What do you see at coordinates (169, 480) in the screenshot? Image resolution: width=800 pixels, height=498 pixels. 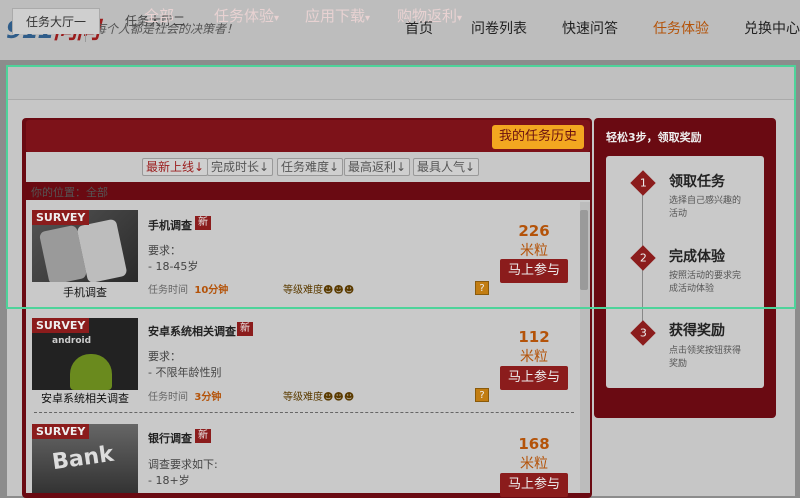 I see `requirement-value: - 18+岁` at bounding box center [169, 480].